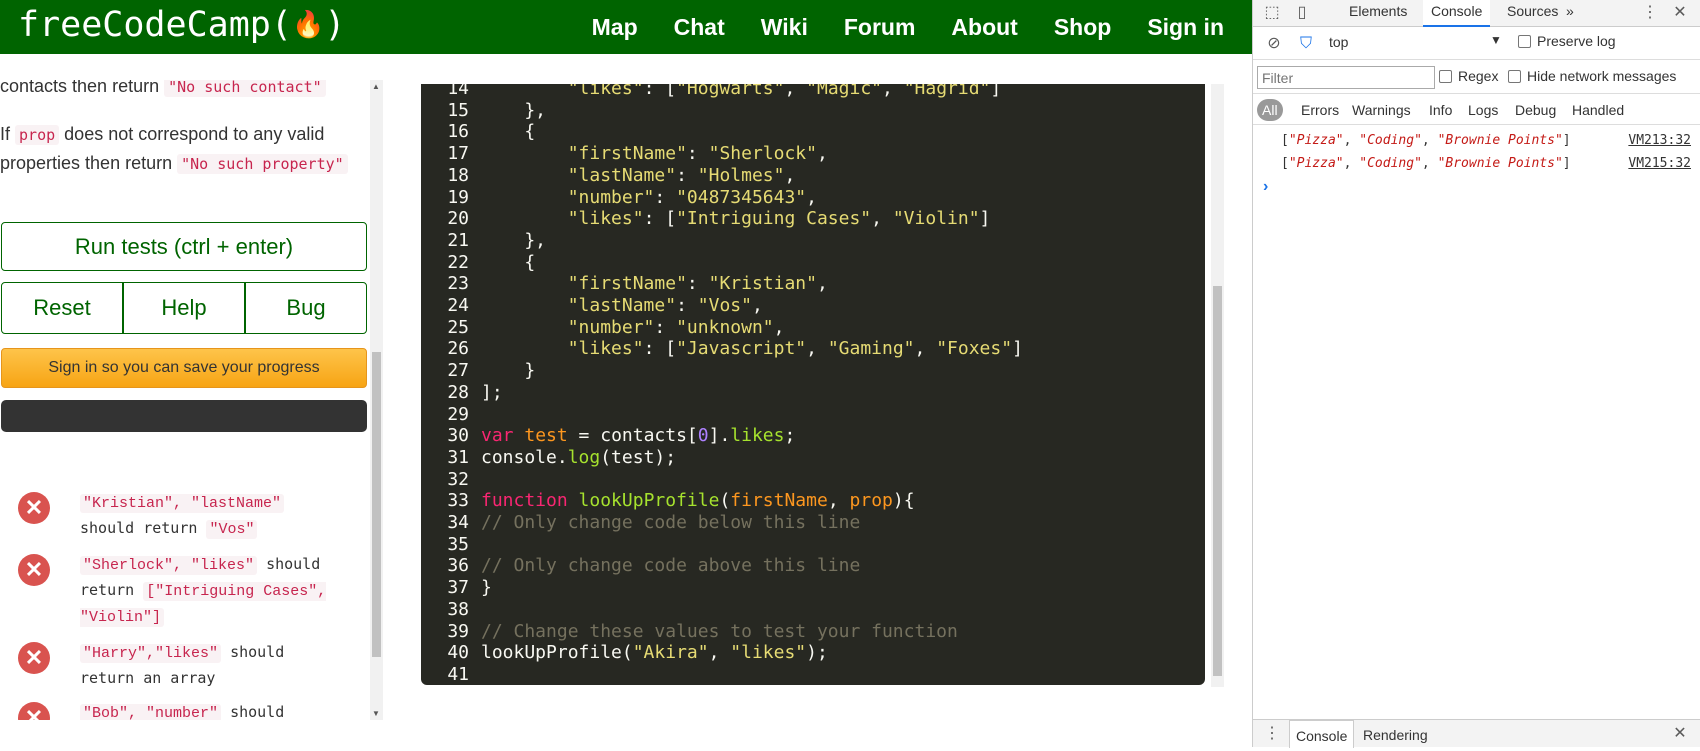 The image size is (1700, 751). I want to click on regex-checkbox: Regex, so click(1468, 76).